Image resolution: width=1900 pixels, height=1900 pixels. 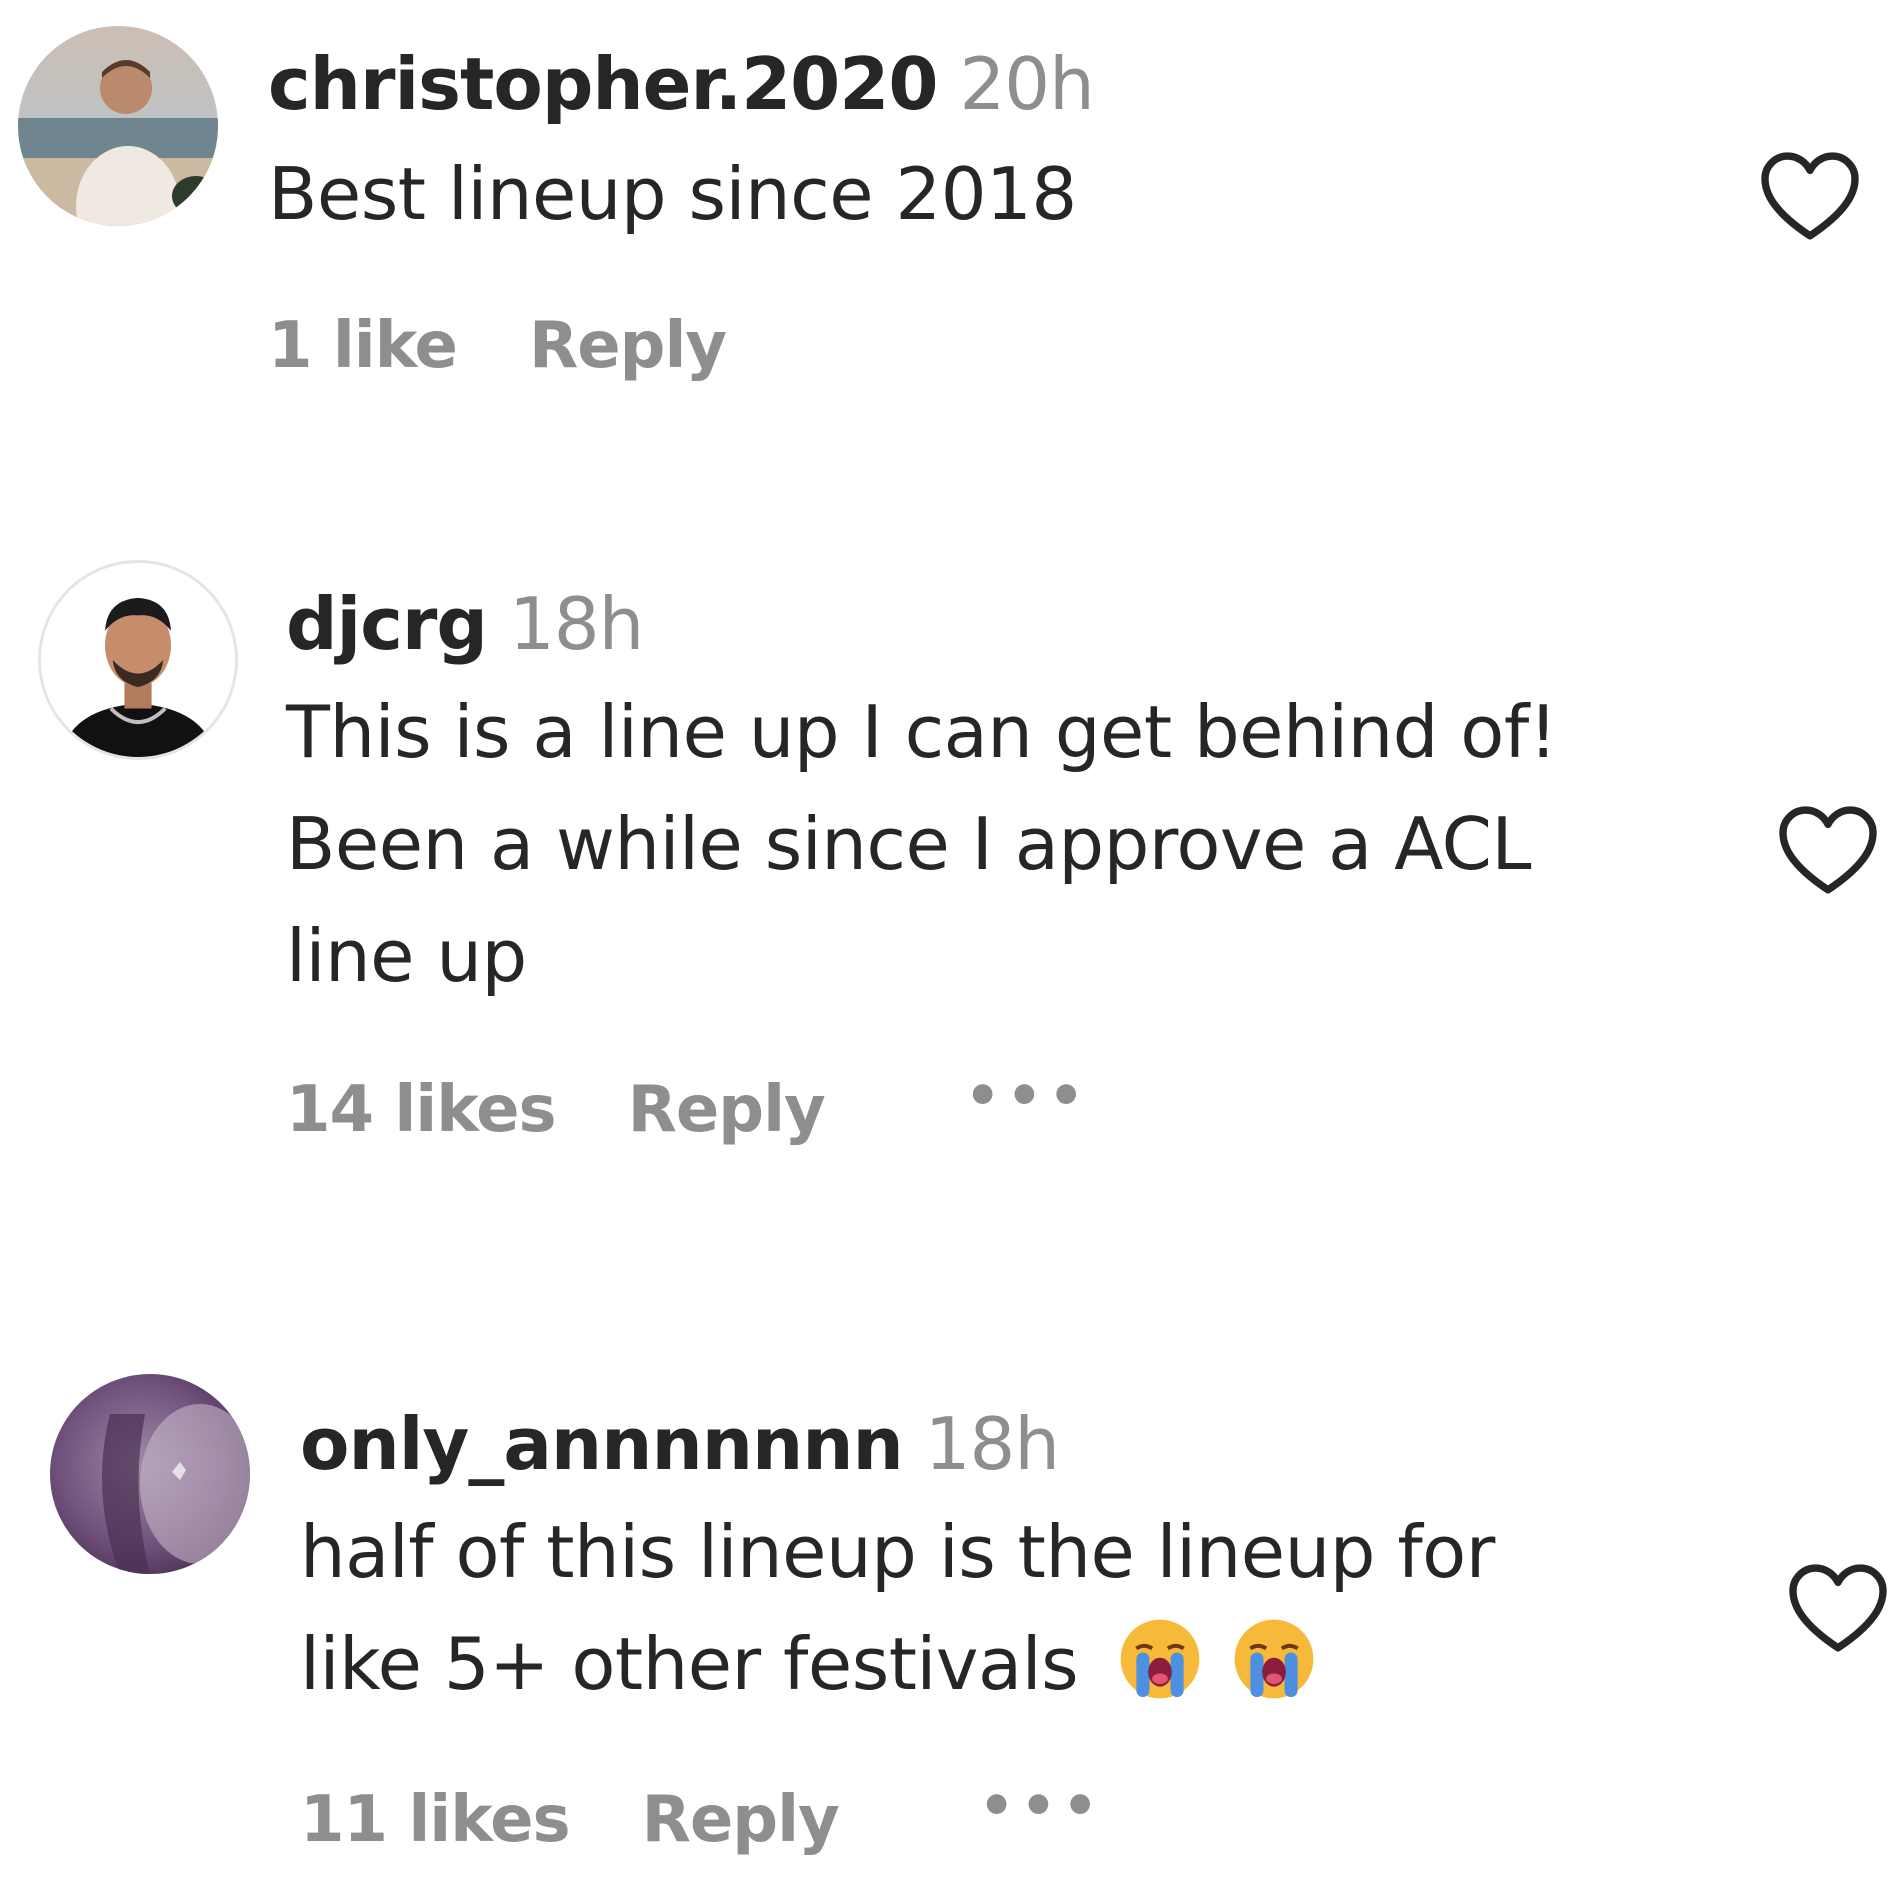 I want to click on comment-text-line: Been a while since I approve a ACL, so click(x=909, y=844).